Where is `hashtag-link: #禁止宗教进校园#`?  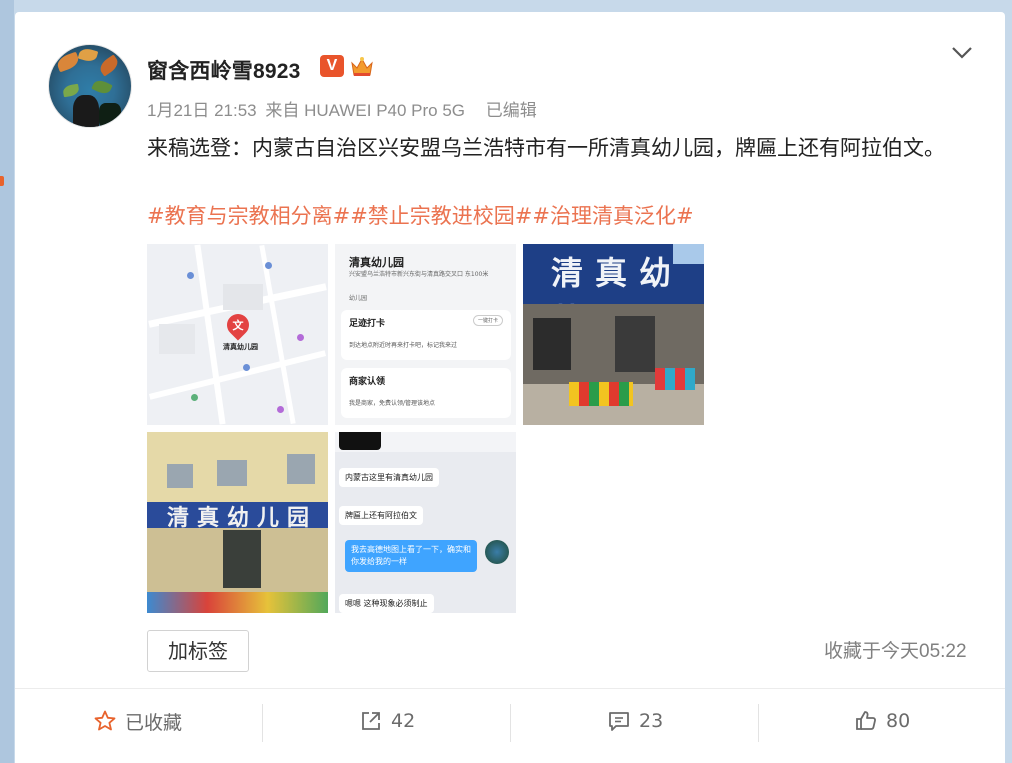
hashtag-link: #禁止宗教进校园# is located at coordinates (441, 216).